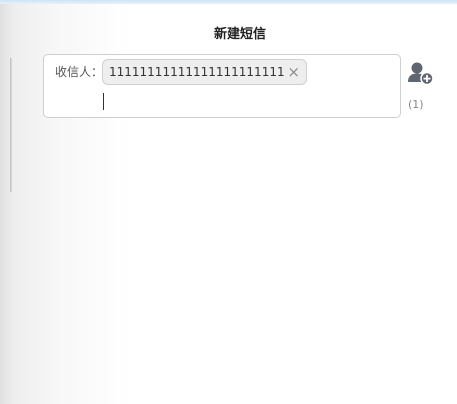  What do you see at coordinates (416, 104) in the screenshot?
I see `recipient-count: (1)` at bounding box center [416, 104].